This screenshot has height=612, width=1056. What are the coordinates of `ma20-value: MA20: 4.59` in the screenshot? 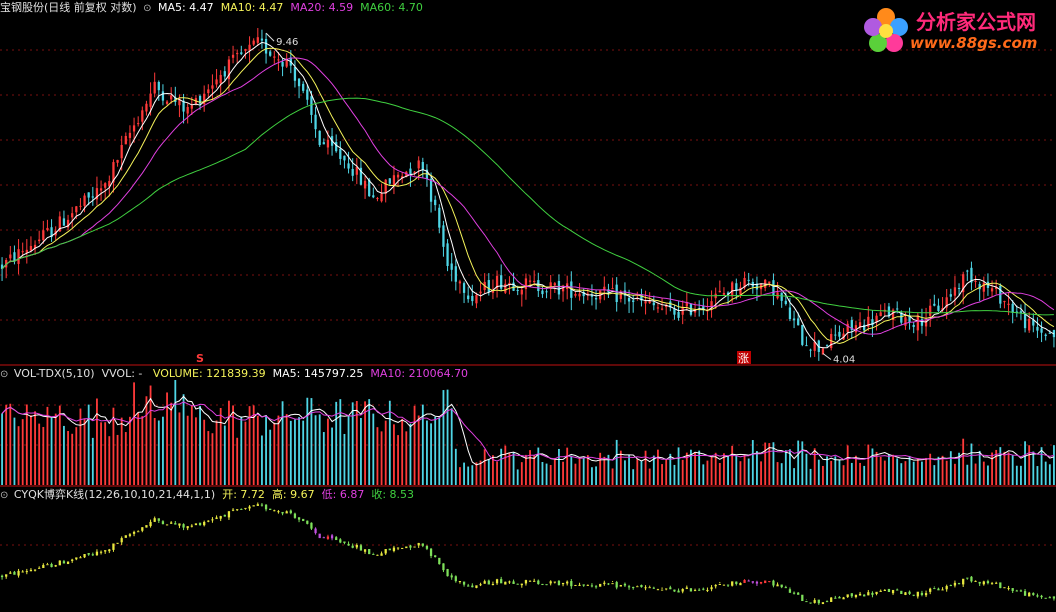 It's located at (322, 7).